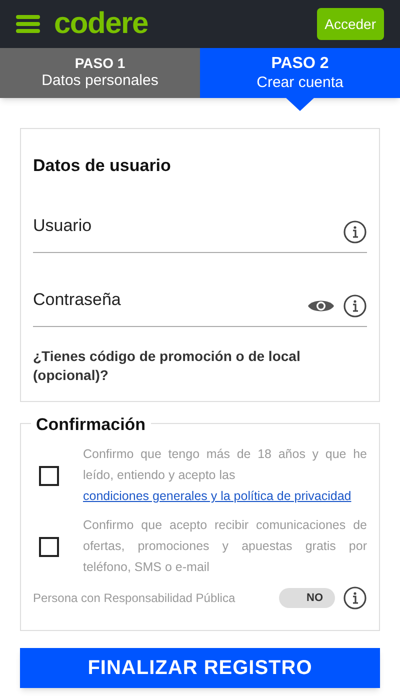 This screenshot has height=700, width=400. I want to click on pointer-icon, so click(300, 104).